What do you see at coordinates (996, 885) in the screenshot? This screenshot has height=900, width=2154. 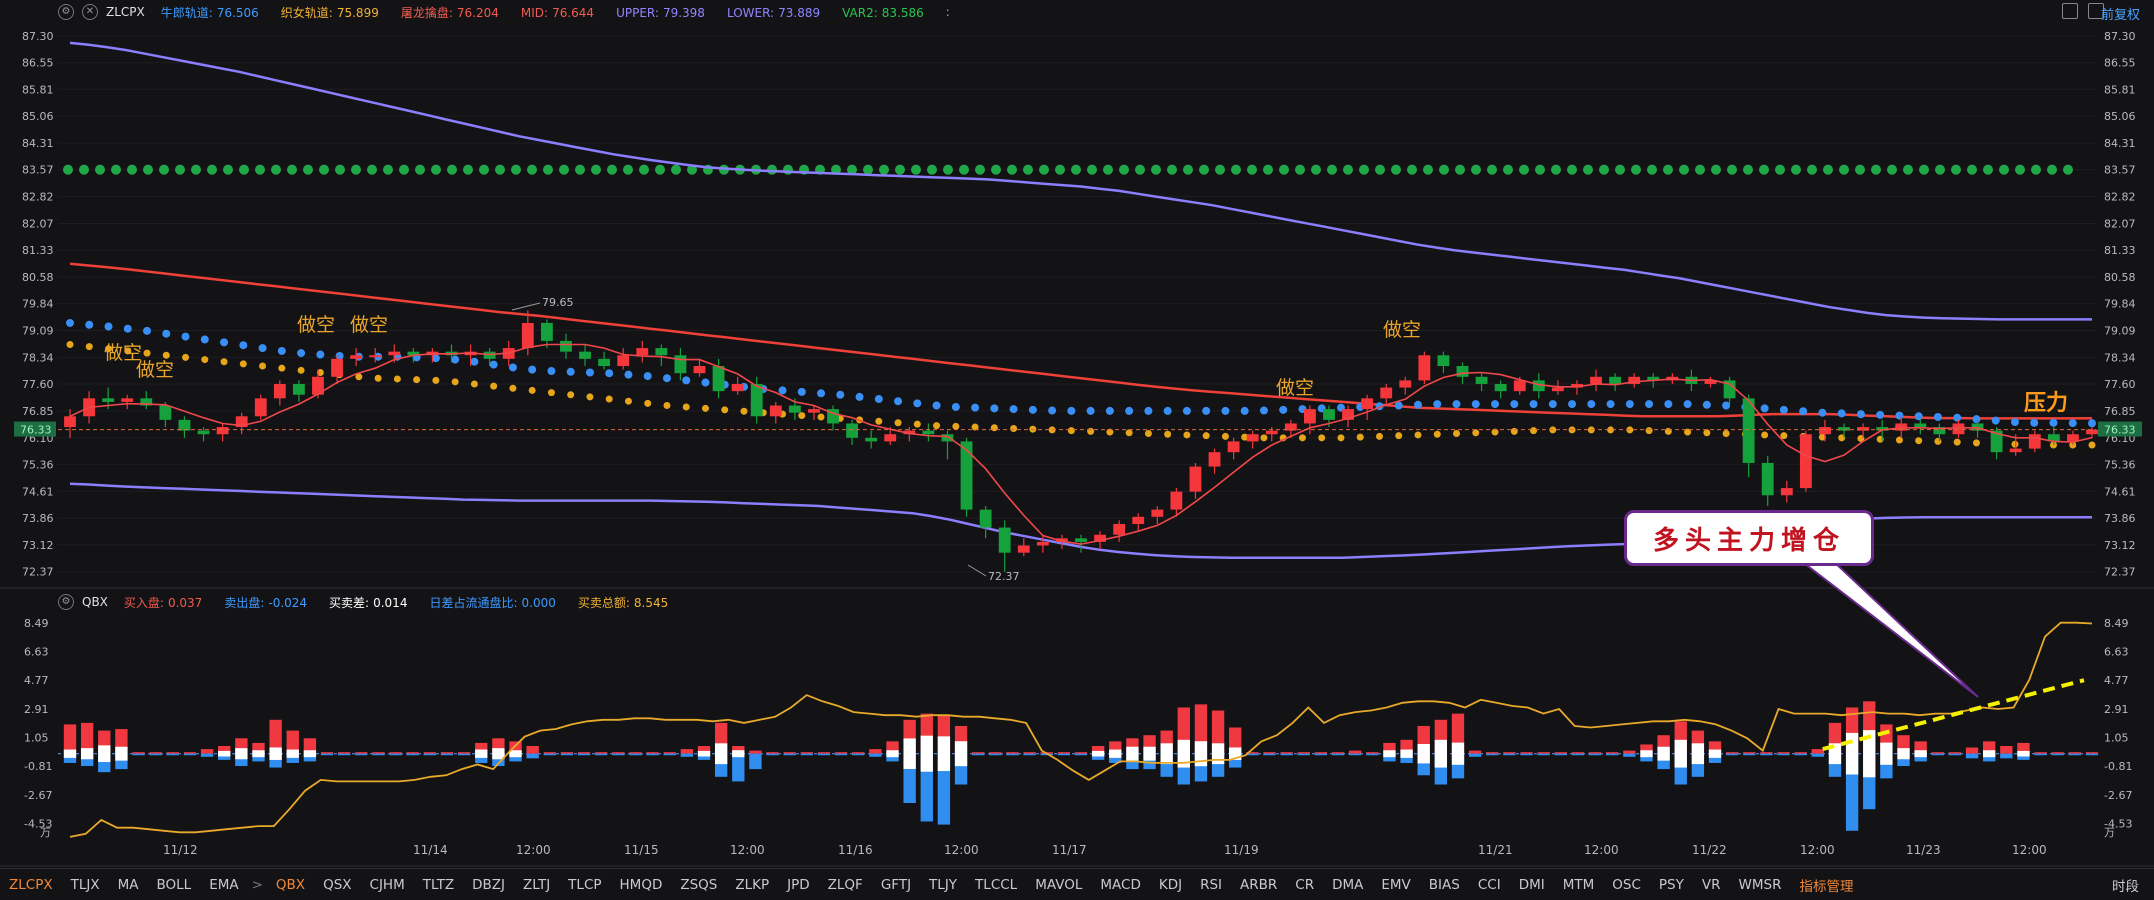 I see `tab-tlccl: TLCCL` at bounding box center [996, 885].